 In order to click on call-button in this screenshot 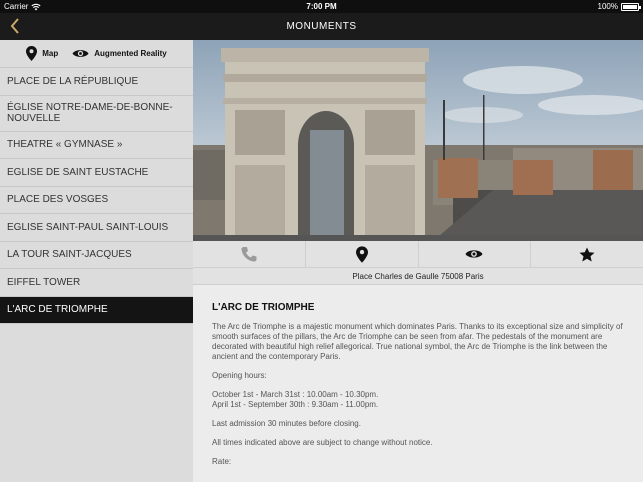, I will do `click(249, 254)`.